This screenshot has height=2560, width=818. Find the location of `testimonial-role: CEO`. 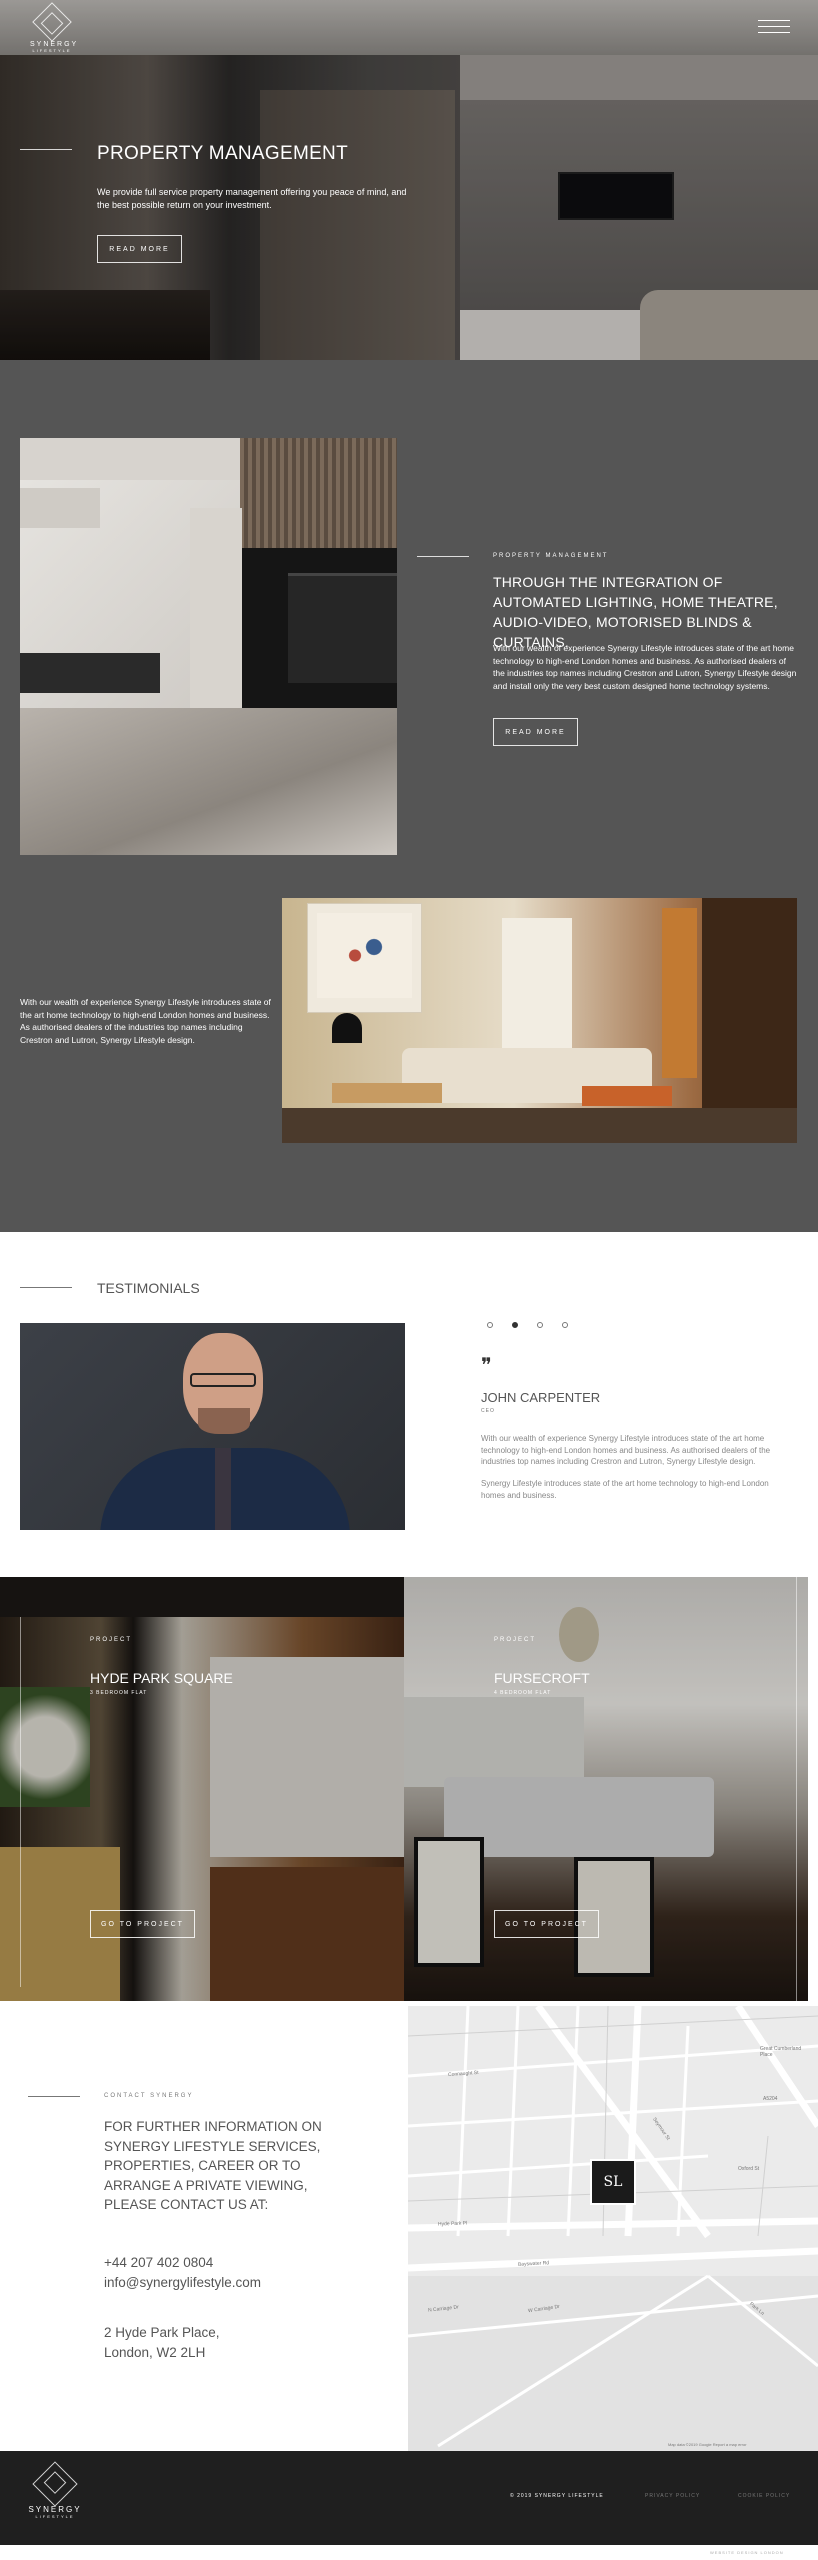

testimonial-role: CEO is located at coordinates (488, 1411).